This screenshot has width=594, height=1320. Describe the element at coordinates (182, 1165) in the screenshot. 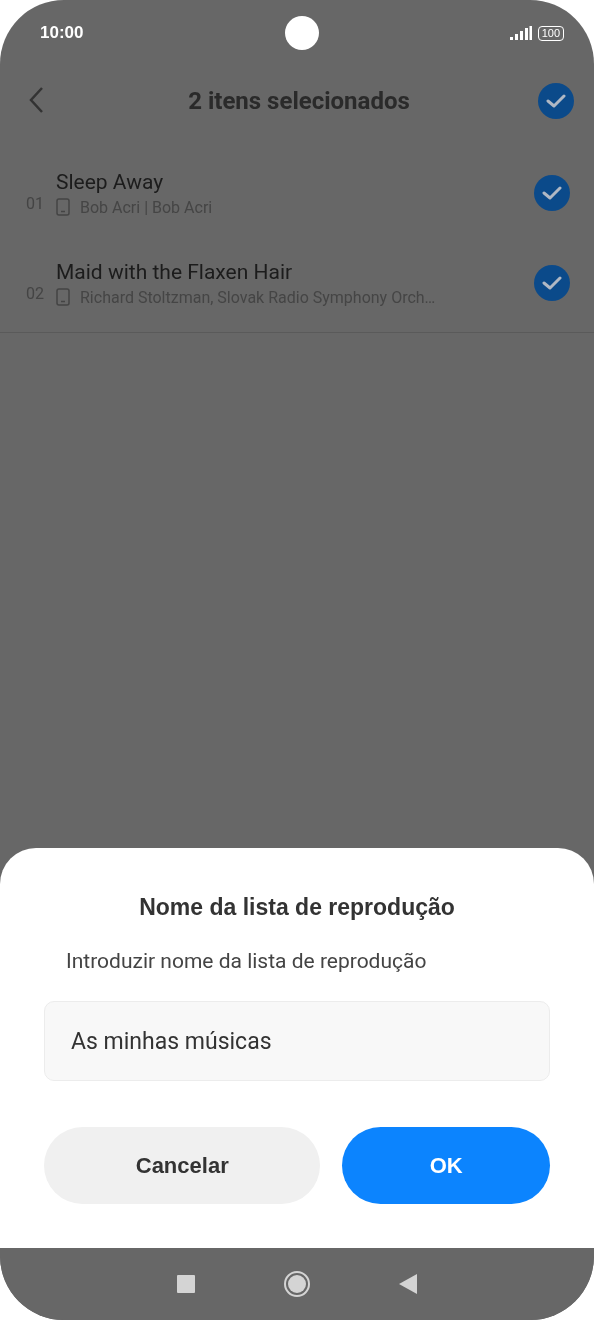

I see `cancel-button: Cancelar` at that location.